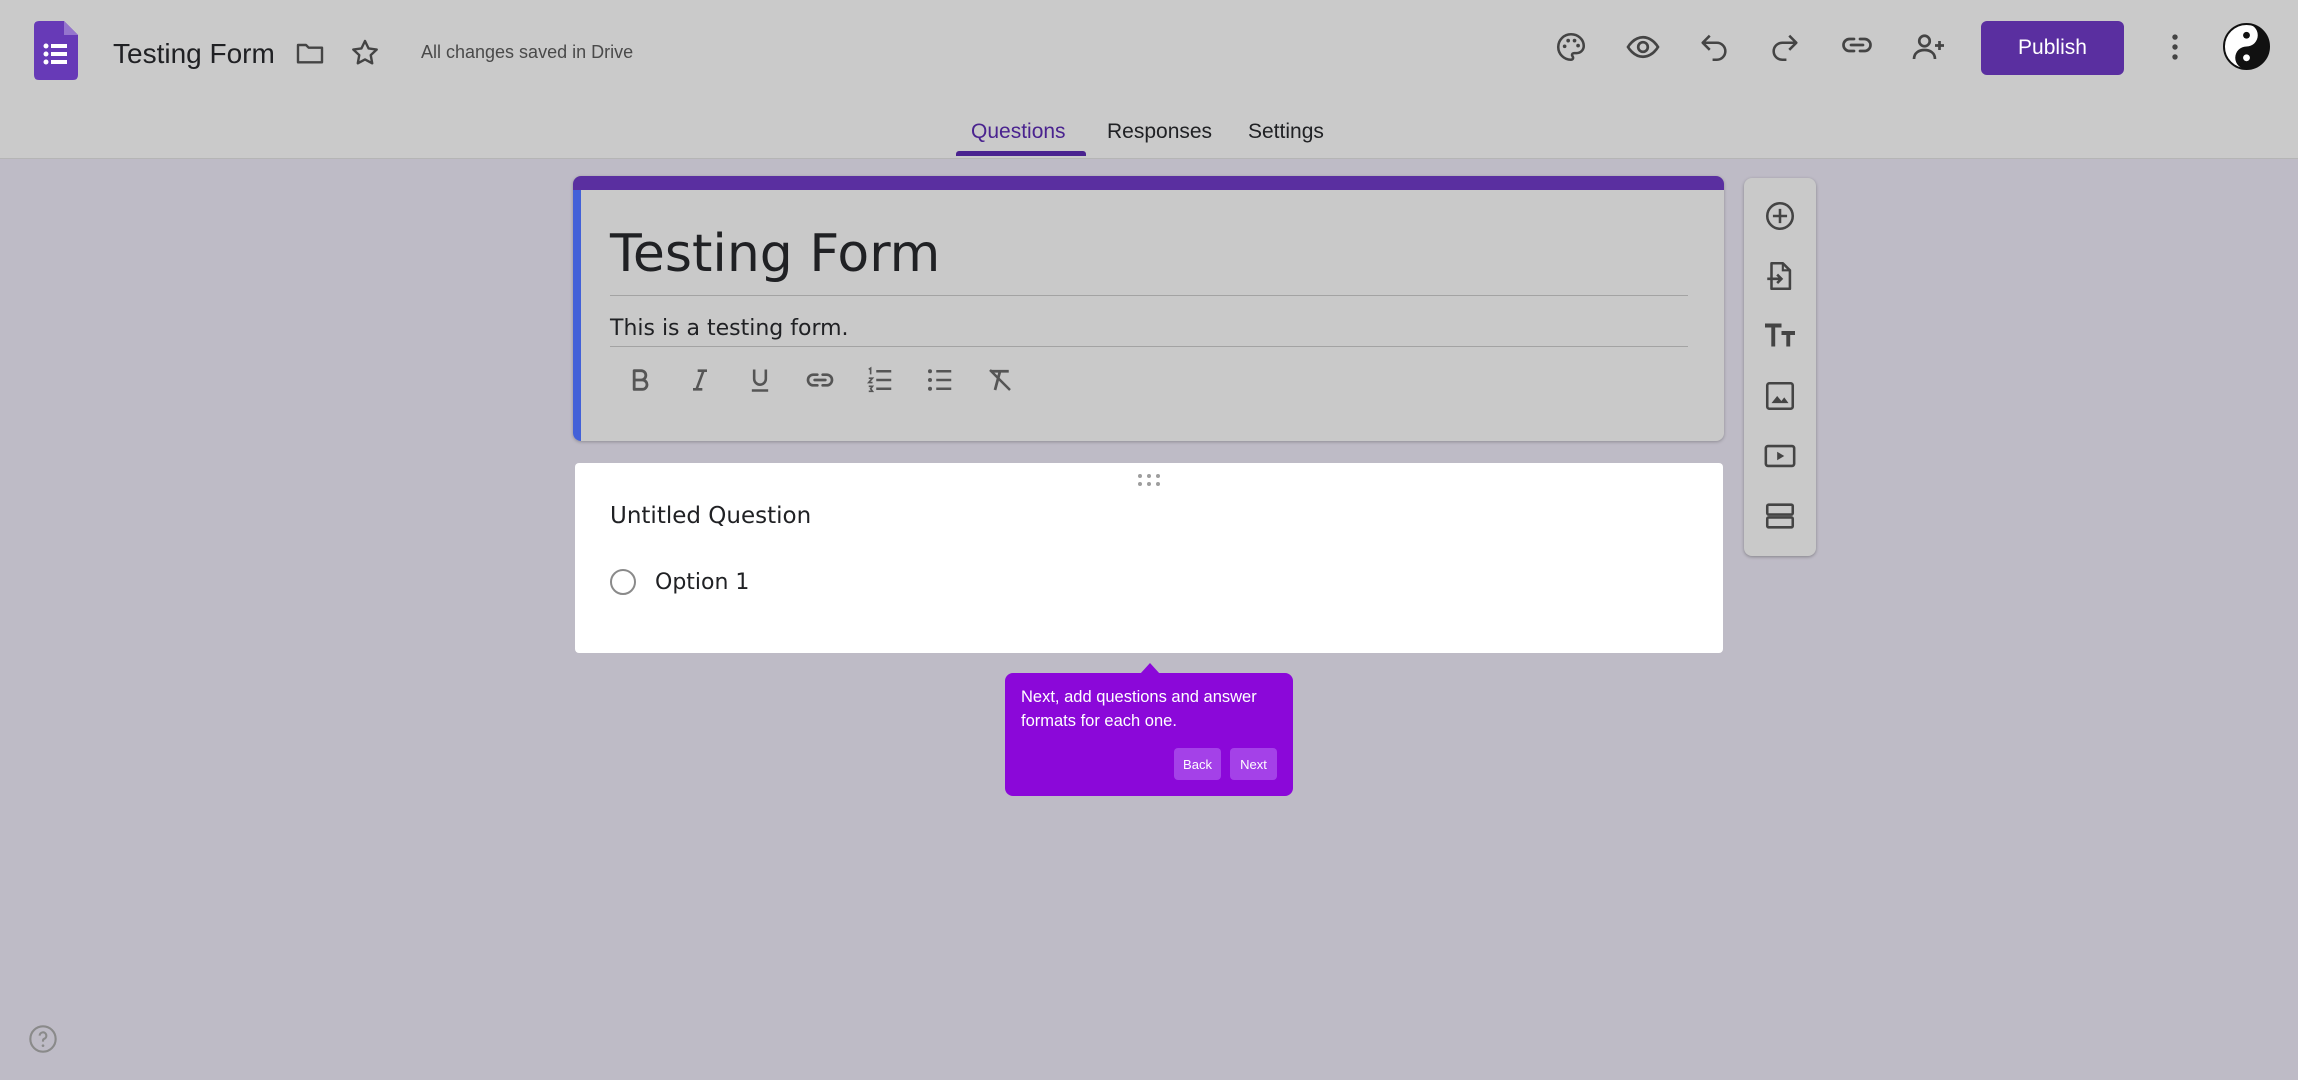 Image resolution: width=2298 pixels, height=1080 pixels. I want to click on question-title: Untitled Question, so click(710, 516).